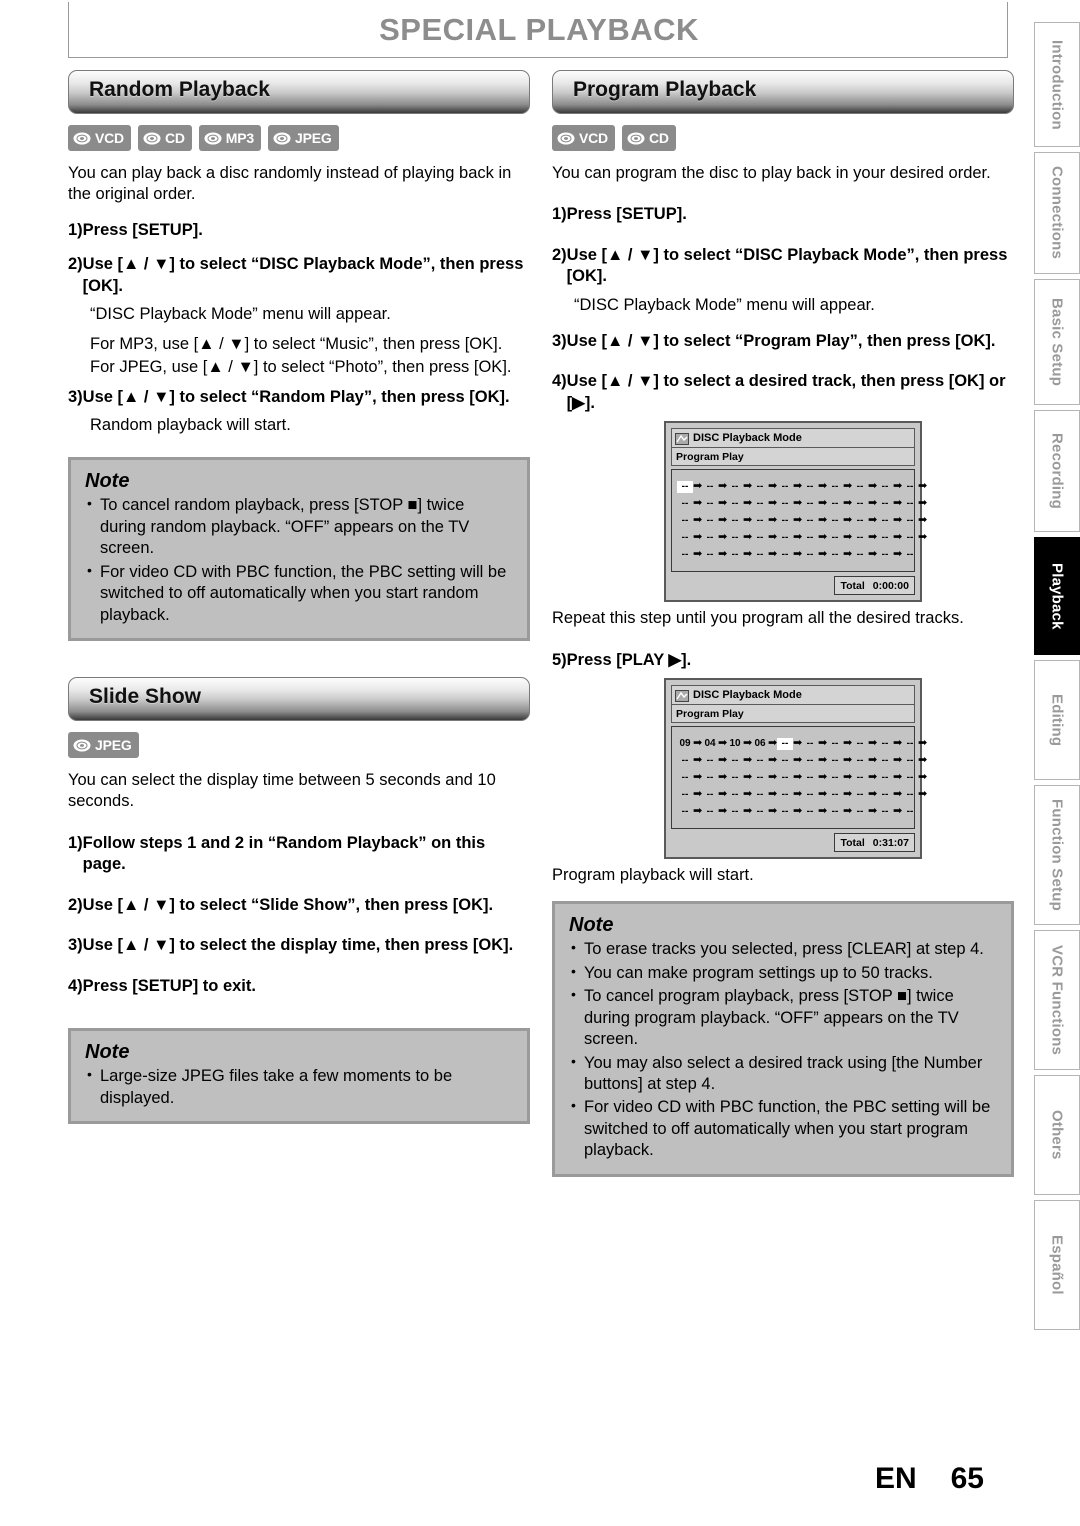 The image size is (1080, 1526). Describe the element at coordinates (760, 743) in the screenshot. I see `osd-track-cell: 06` at that location.